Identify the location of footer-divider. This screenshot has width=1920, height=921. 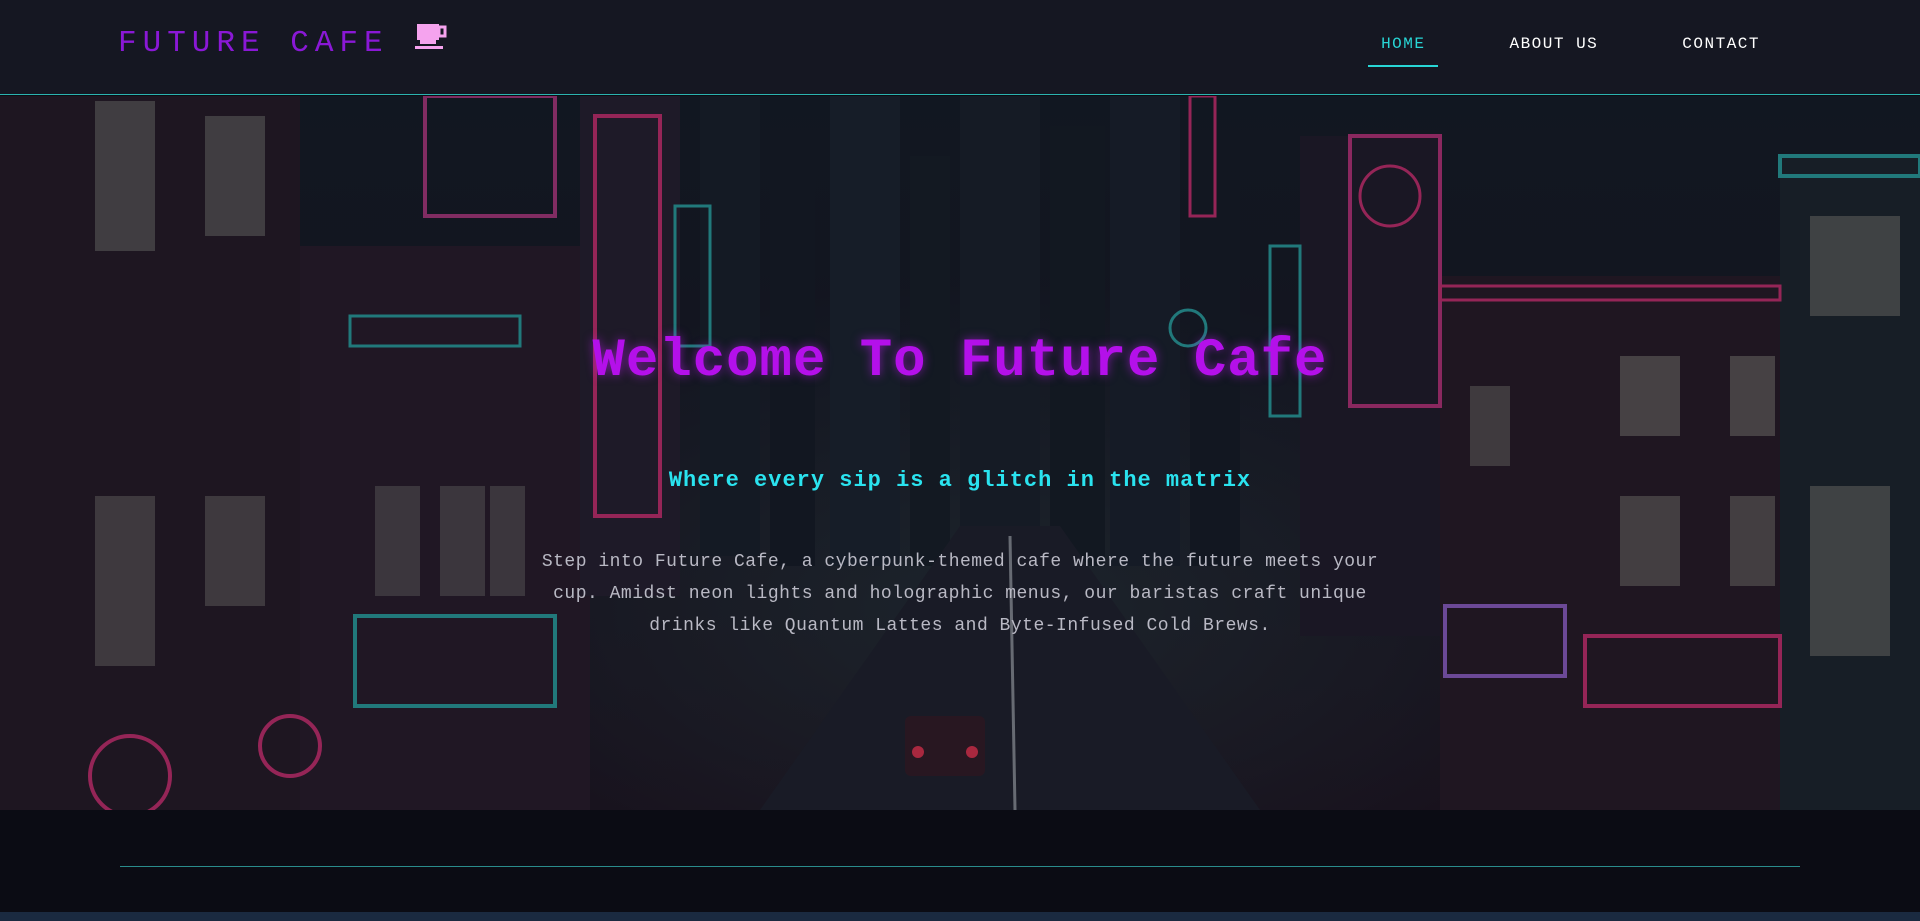
(960, 866).